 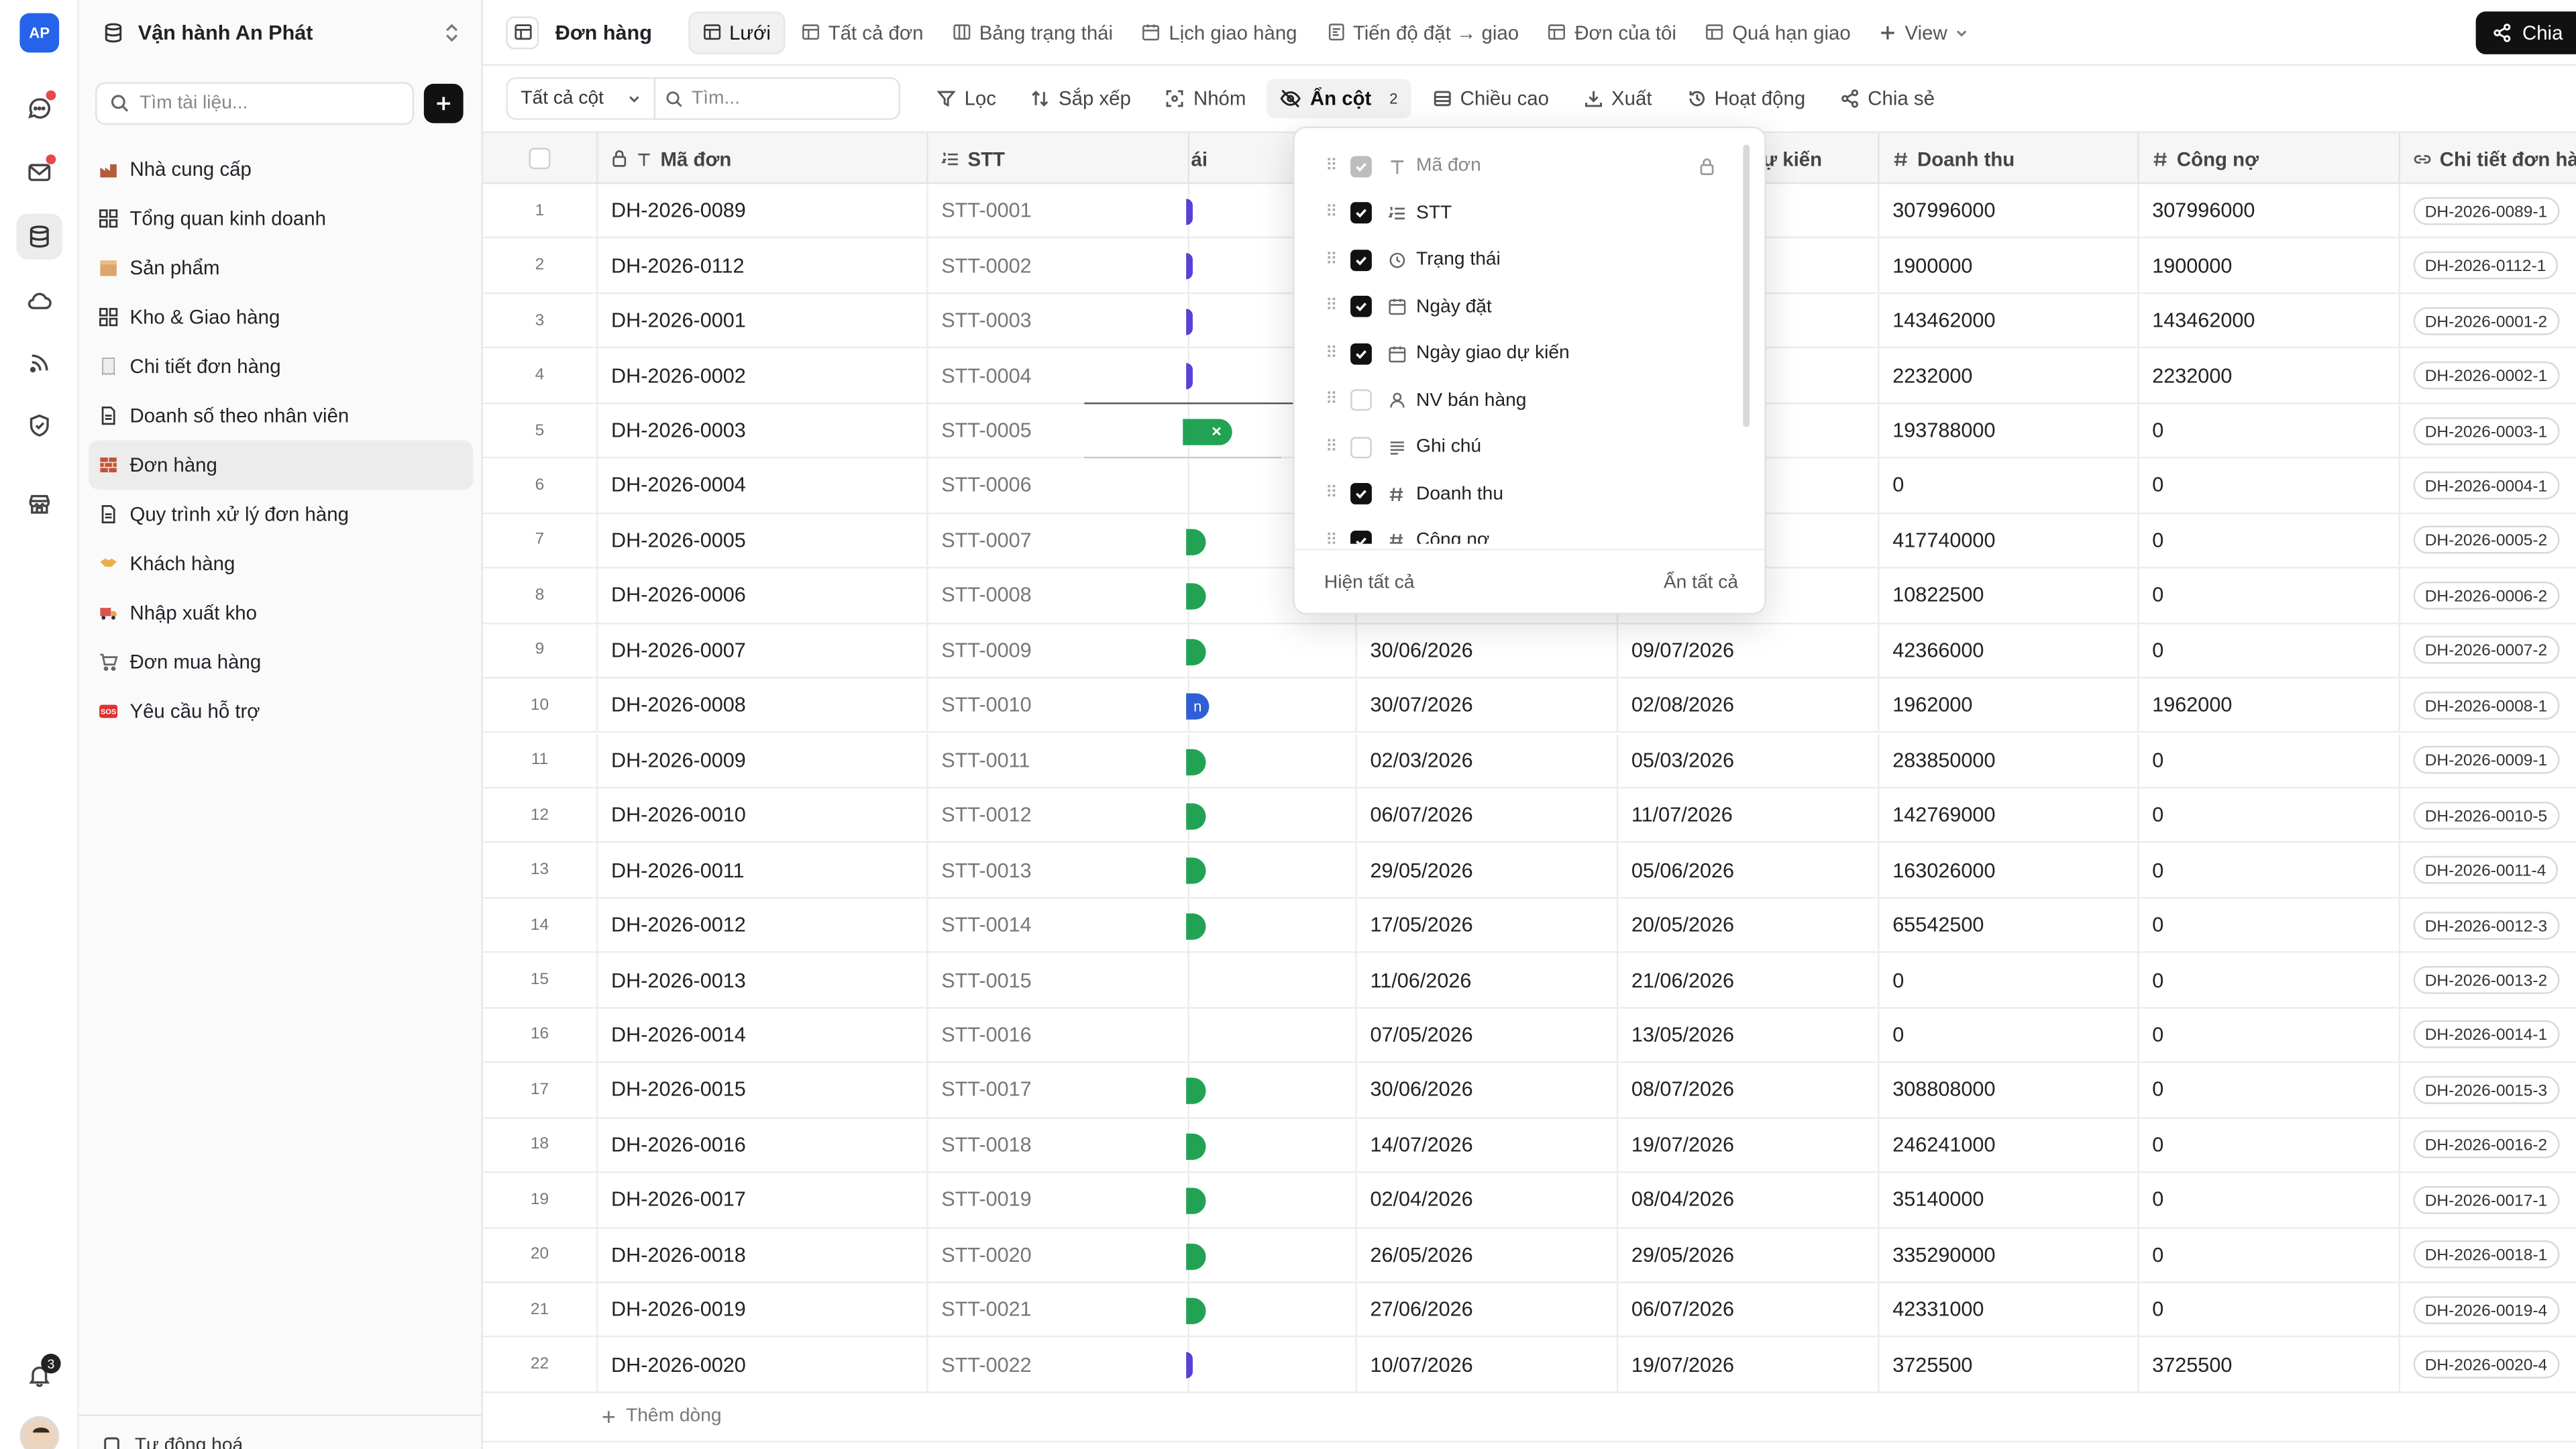 I want to click on order-detail-cell: DH-2026-0019-4, so click(x=2488, y=1309).